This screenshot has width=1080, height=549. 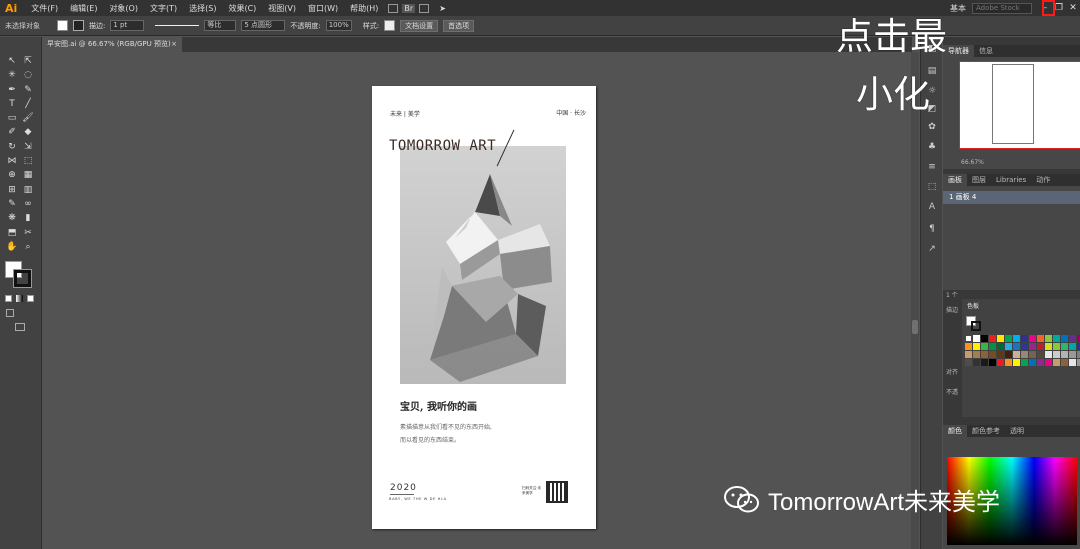 I want to click on stroke-width-field: 1 pt, so click(x=127, y=25).